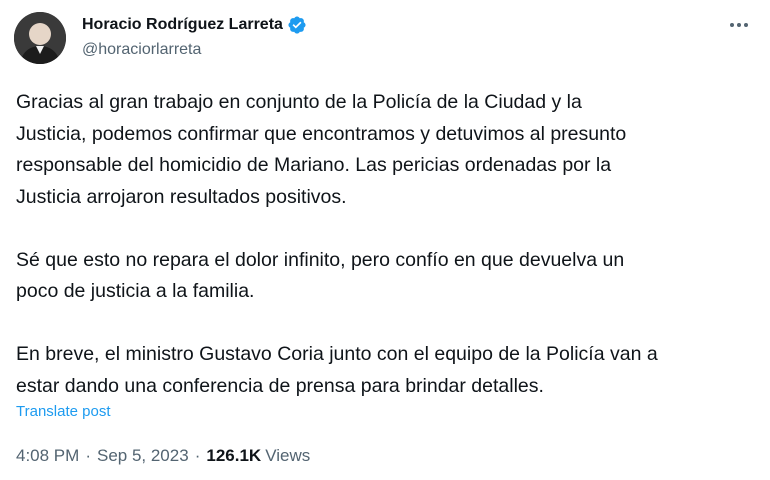 The width and height of the screenshot is (770, 480). Describe the element at coordinates (194, 50) in the screenshot. I see `author-handle: @horaciorlarreta` at that location.